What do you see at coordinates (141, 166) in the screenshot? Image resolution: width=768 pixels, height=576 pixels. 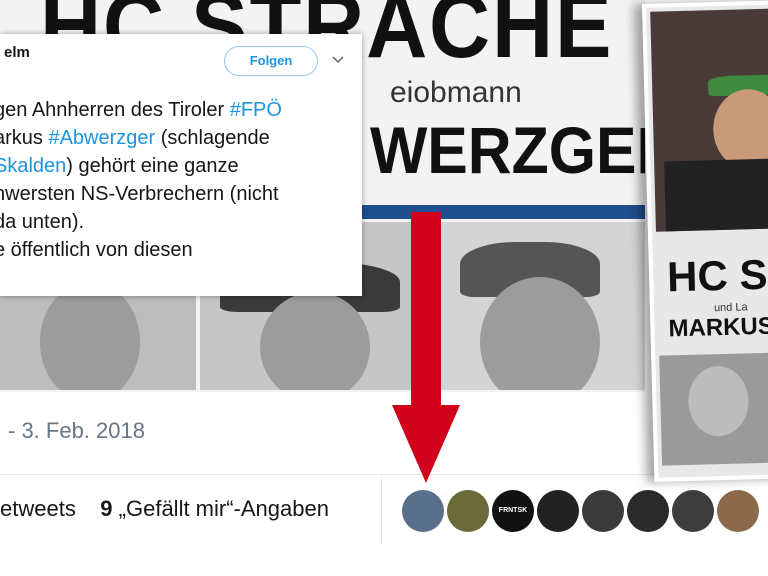 I see `tweet-line: Skalden) gehört eine ganze` at bounding box center [141, 166].